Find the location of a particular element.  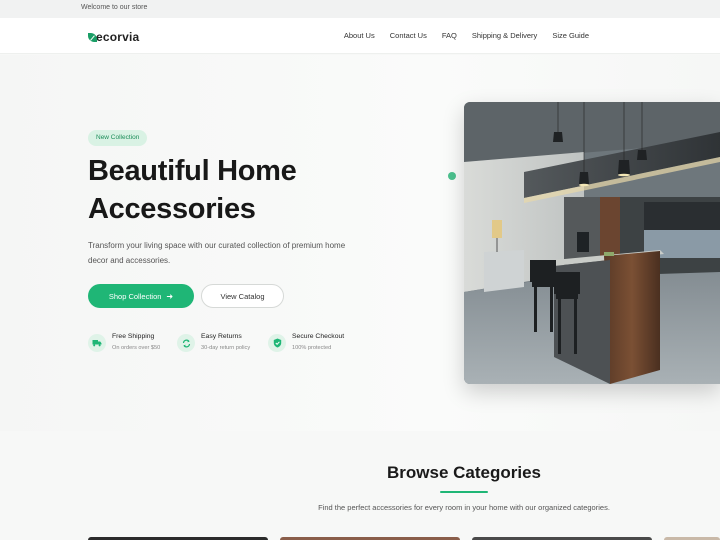

welcome-text: Welcome to our store is located at coordinates (114, 7).